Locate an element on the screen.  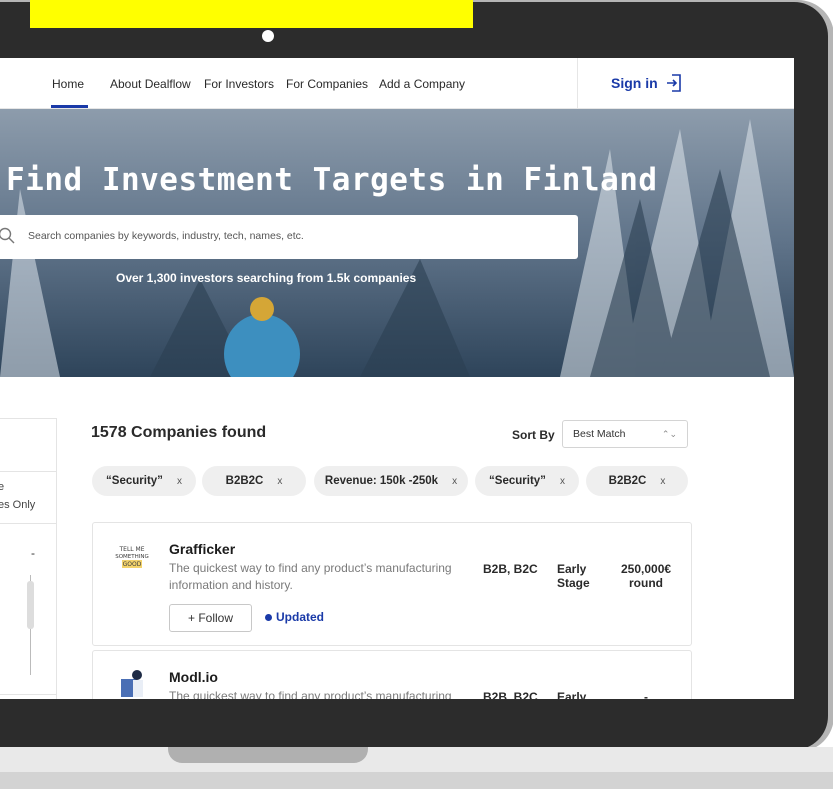
logo-text-line: SOMETHING is located at coordinates (132, 557).